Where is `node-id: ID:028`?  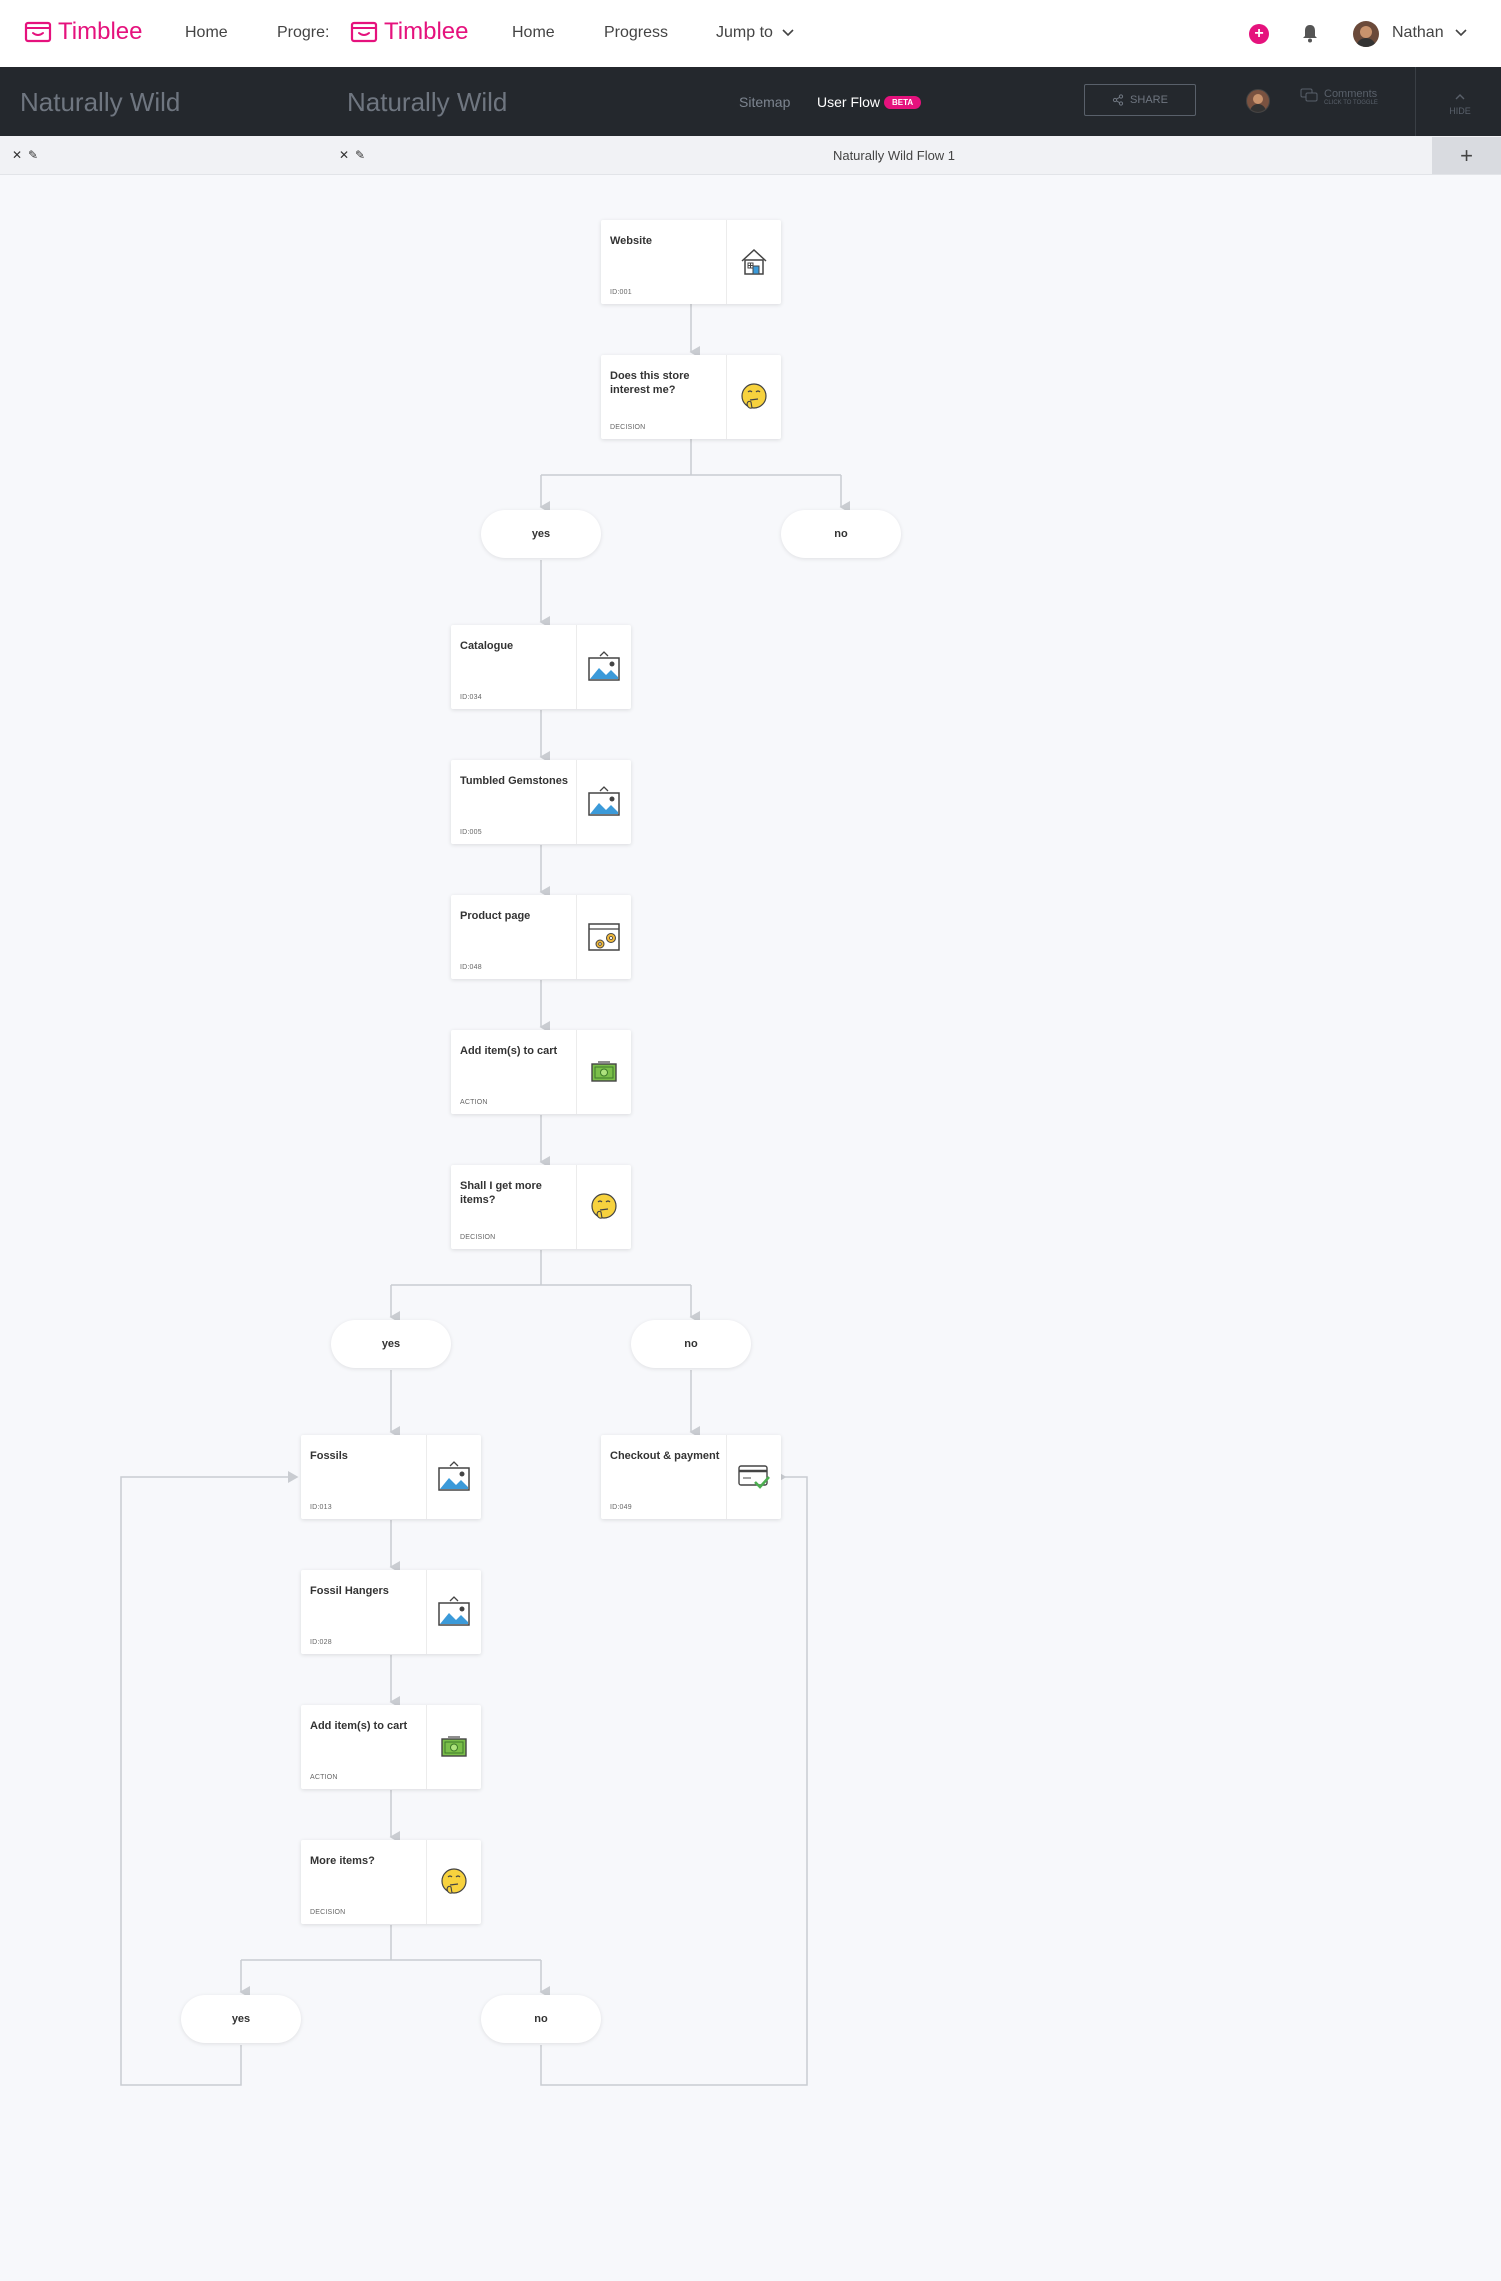 node-id: ID:028 is located at coordinates (321, 1642).